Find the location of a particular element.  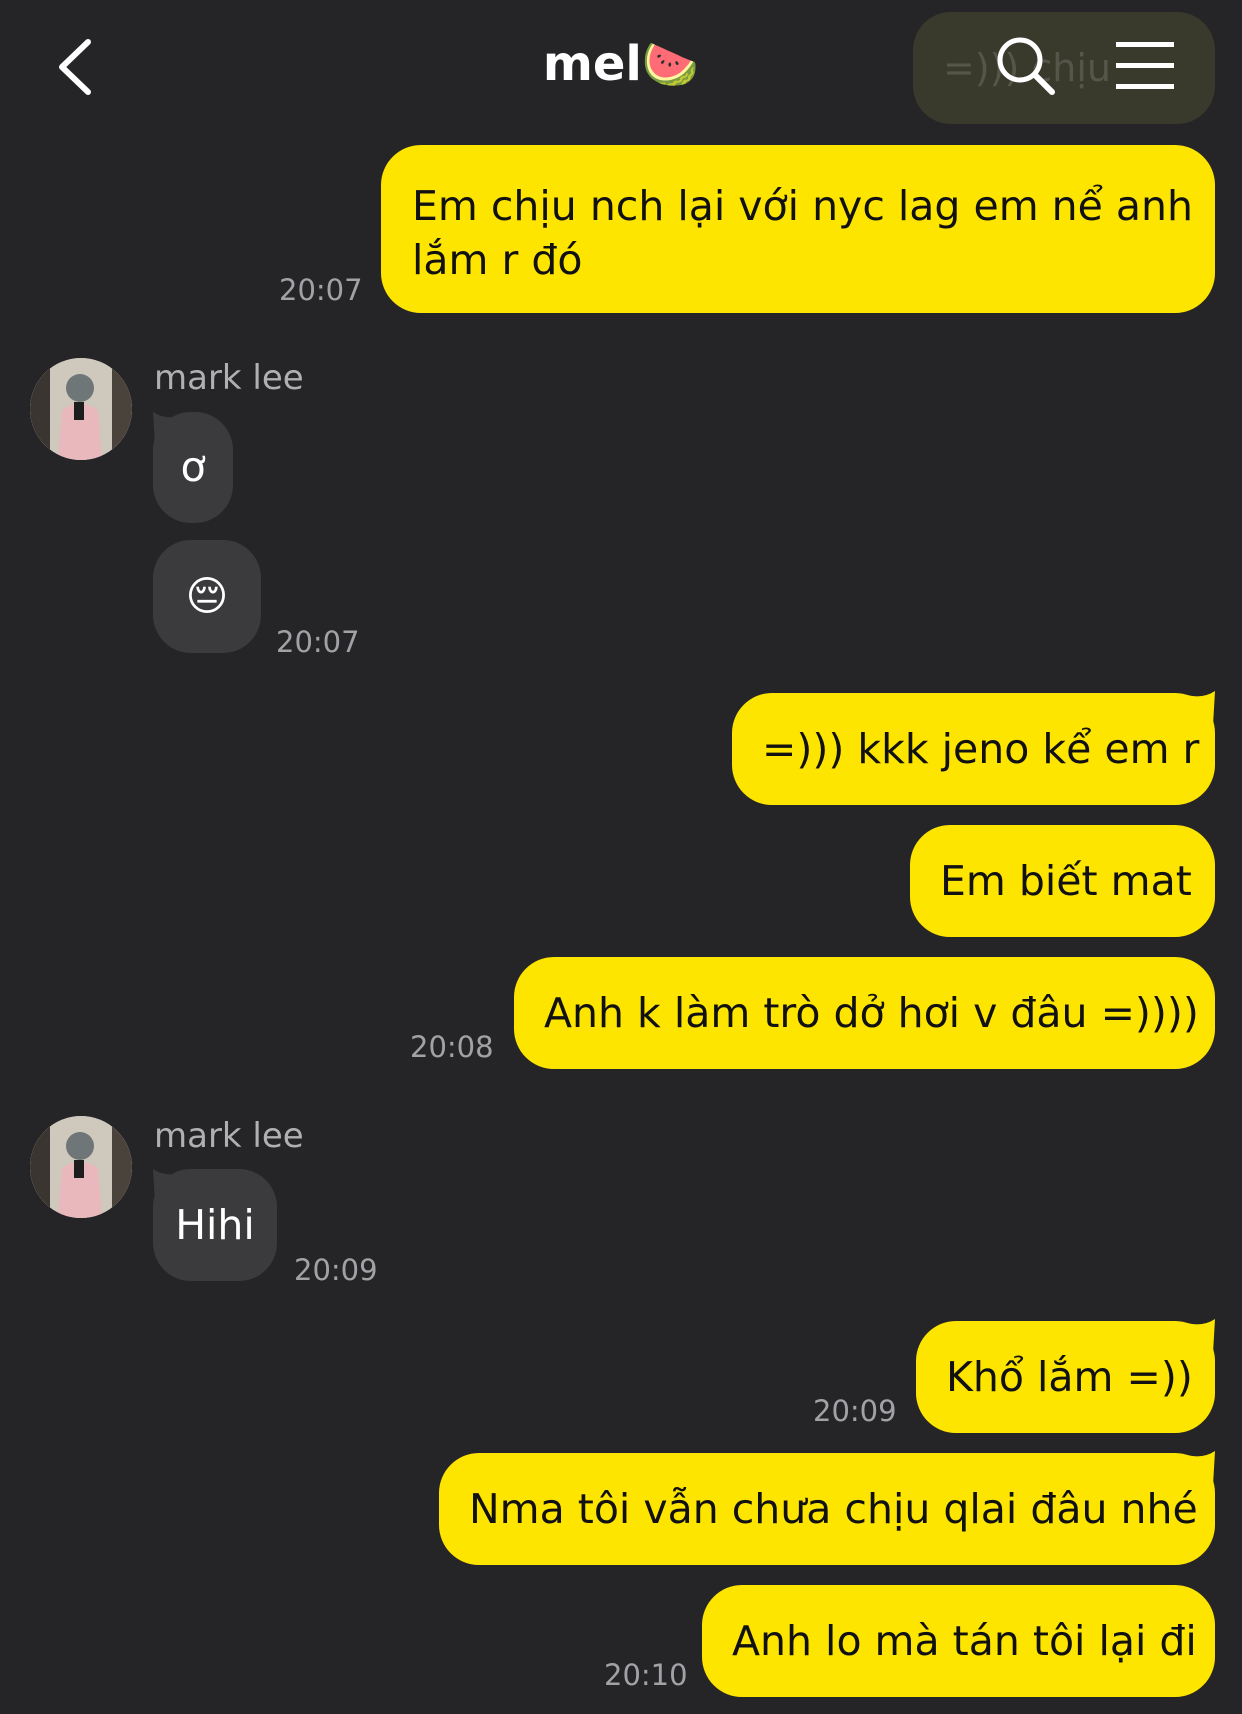

outgoing-message: Anh k làm trò dở hơi v đâu =)))) is located at coordinates (864, 1013).